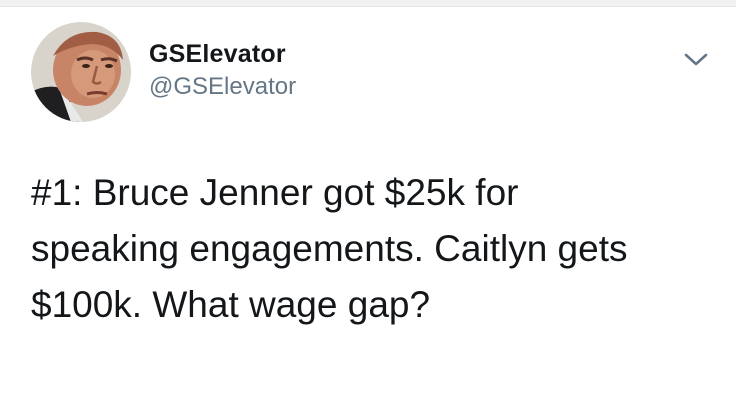  I want to click on profile-photo-icon, so click(81, 72).